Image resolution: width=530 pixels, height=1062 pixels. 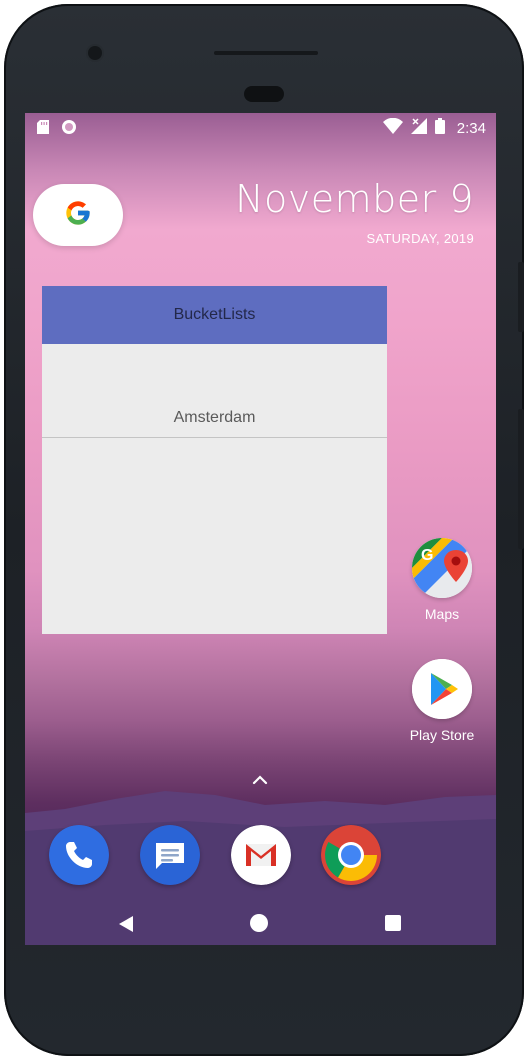 What do you see at coordinates (427, 555) in the screenshot?
I see `svg-text: G` at bounding box center [427, 555].